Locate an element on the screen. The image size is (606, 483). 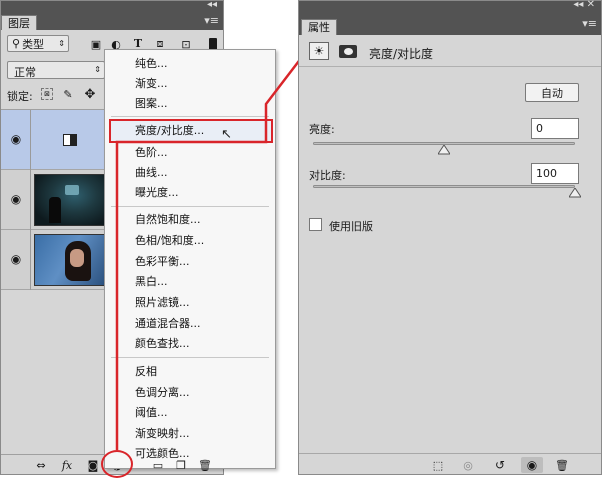
lock-brush-icon: ✎ is located at coordinates (68, 94).